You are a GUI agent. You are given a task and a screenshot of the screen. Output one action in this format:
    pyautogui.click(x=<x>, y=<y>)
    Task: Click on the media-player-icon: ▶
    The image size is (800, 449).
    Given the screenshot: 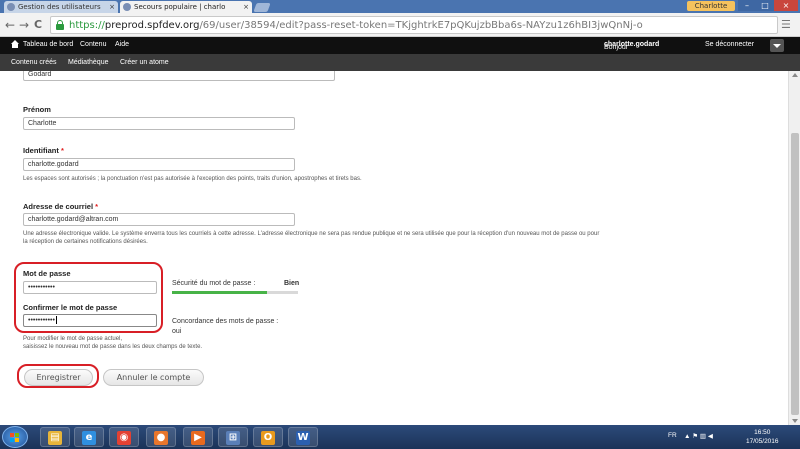 What is the action you would take?
    pyautogui.click(x=198, y=438)
    